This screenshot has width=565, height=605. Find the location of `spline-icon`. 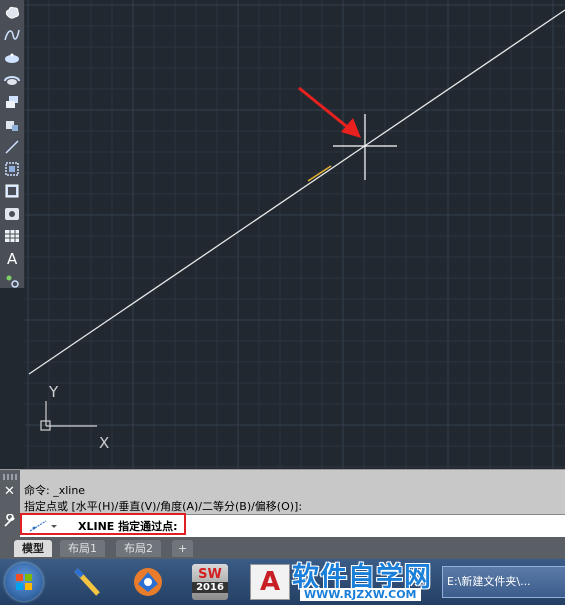

spline-icon is located at coordinates (12, 35).